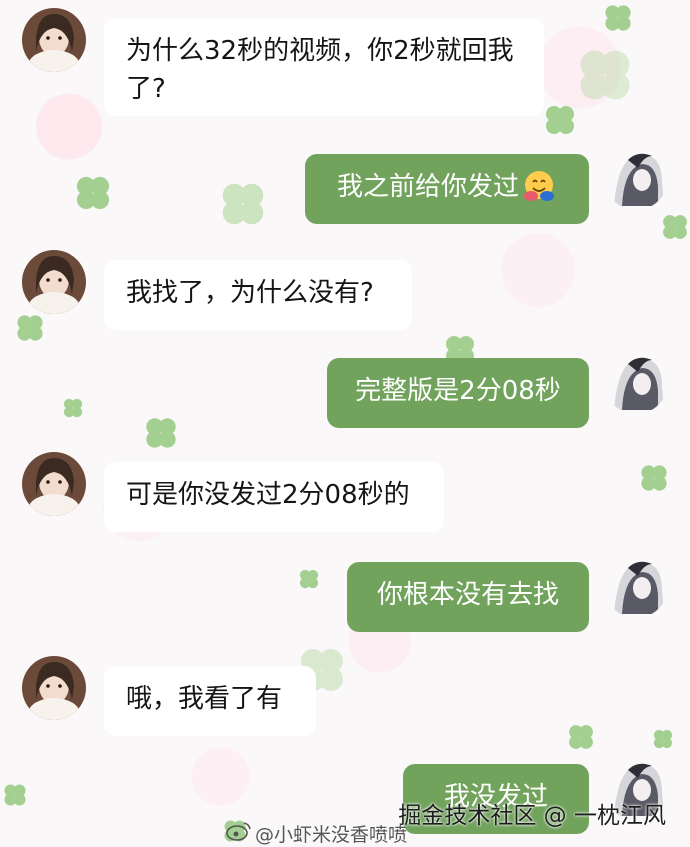 Image resolution: width=690 pixels, height=847 pixels. I want to click on outgoing-bubble: 完整版是2分08秒, so click(458, 393).